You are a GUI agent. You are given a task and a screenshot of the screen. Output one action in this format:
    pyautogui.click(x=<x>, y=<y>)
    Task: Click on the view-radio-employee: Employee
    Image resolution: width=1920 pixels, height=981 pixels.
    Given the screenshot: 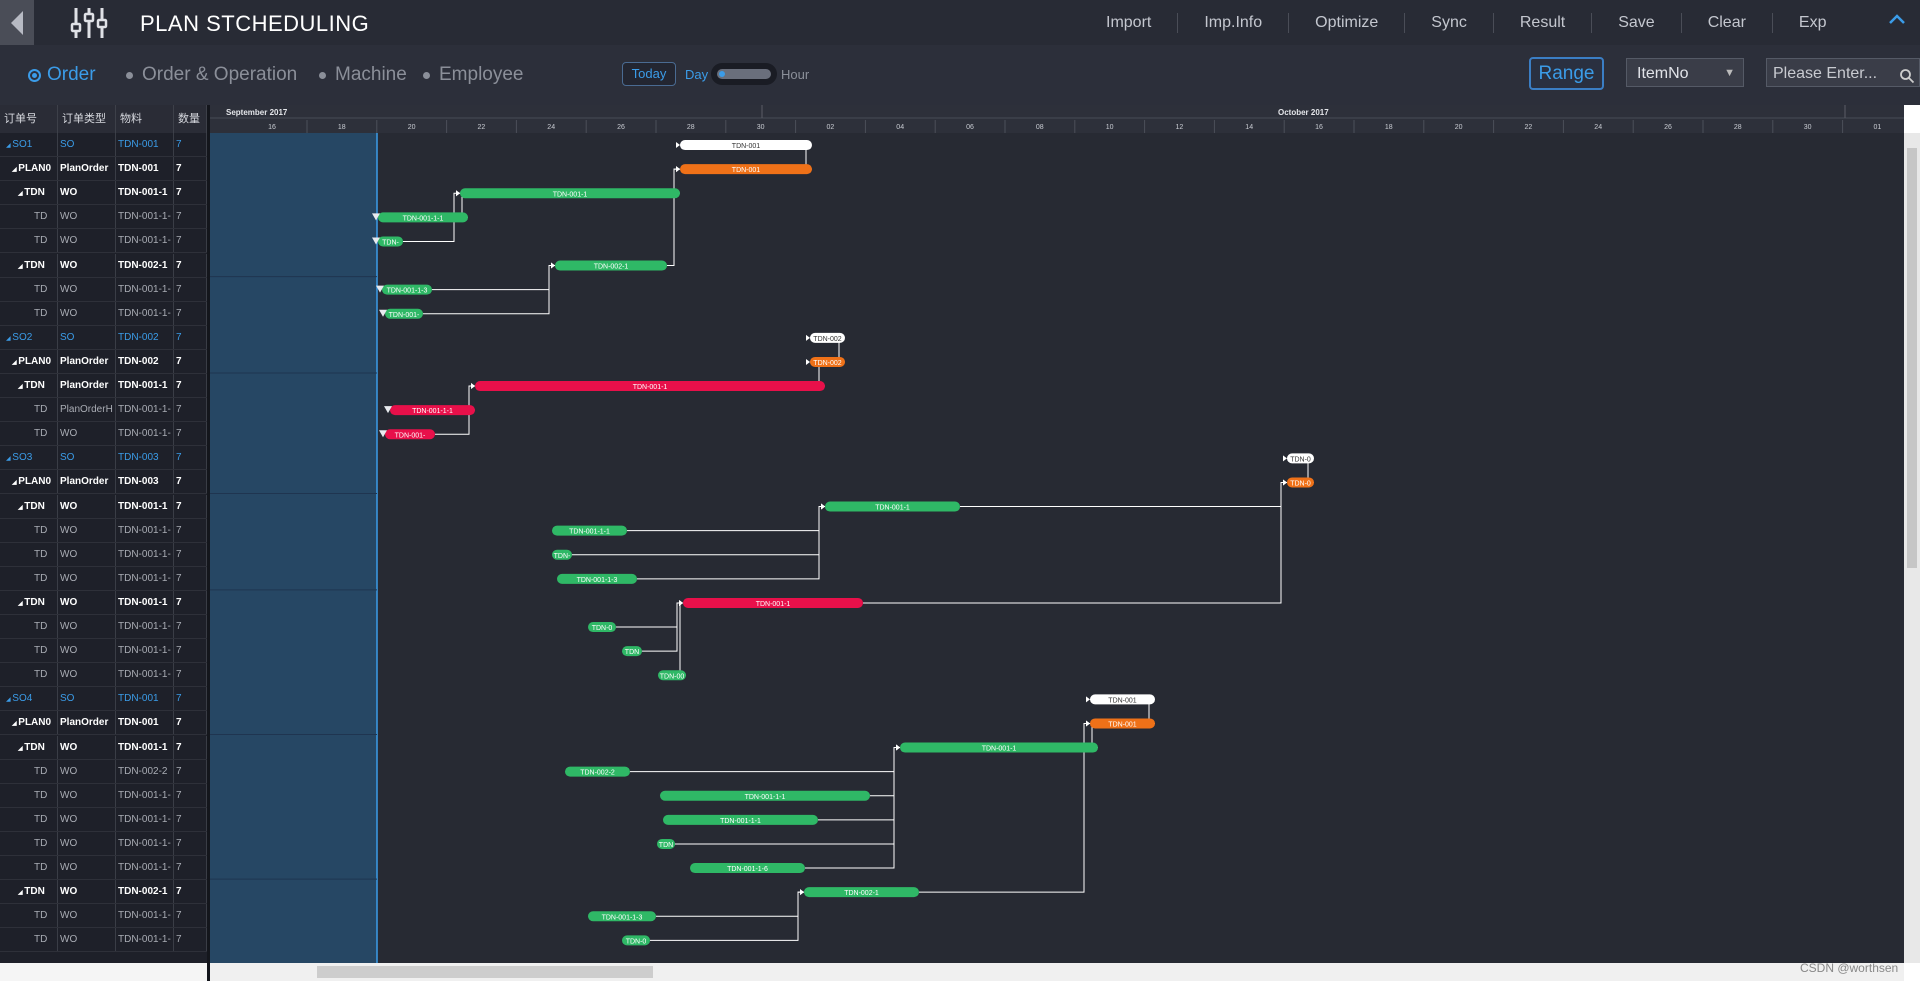 What is the action you would take?
    pyautogui.click(x=473, y=75)
    